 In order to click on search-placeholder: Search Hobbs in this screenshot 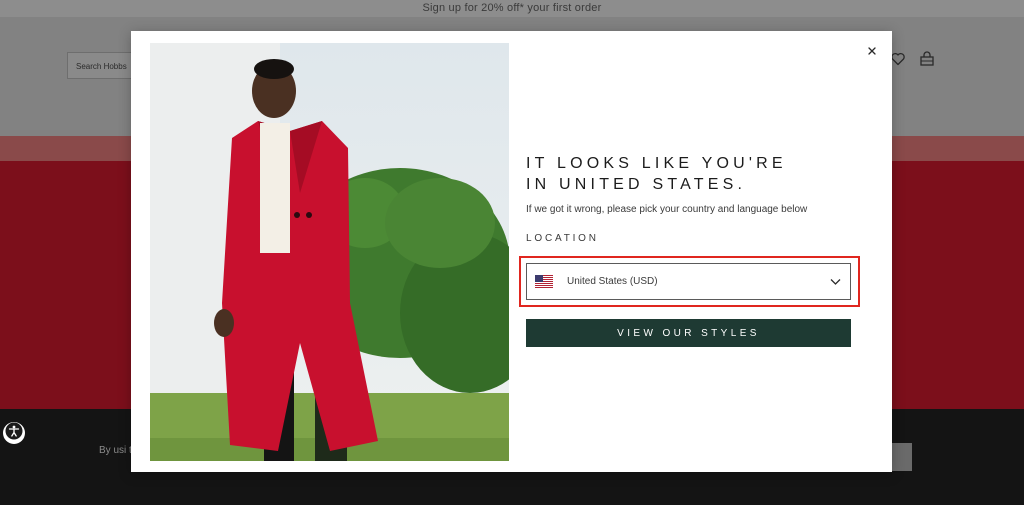, I will do `click(101, 66)`.